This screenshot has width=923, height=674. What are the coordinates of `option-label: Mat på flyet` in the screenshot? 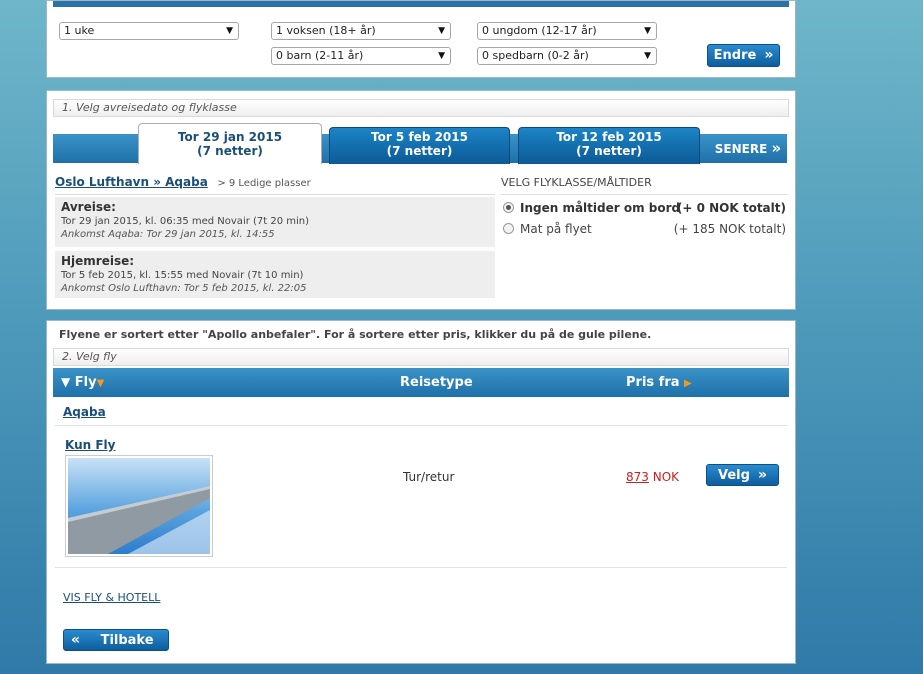 It's located at (556, 229).